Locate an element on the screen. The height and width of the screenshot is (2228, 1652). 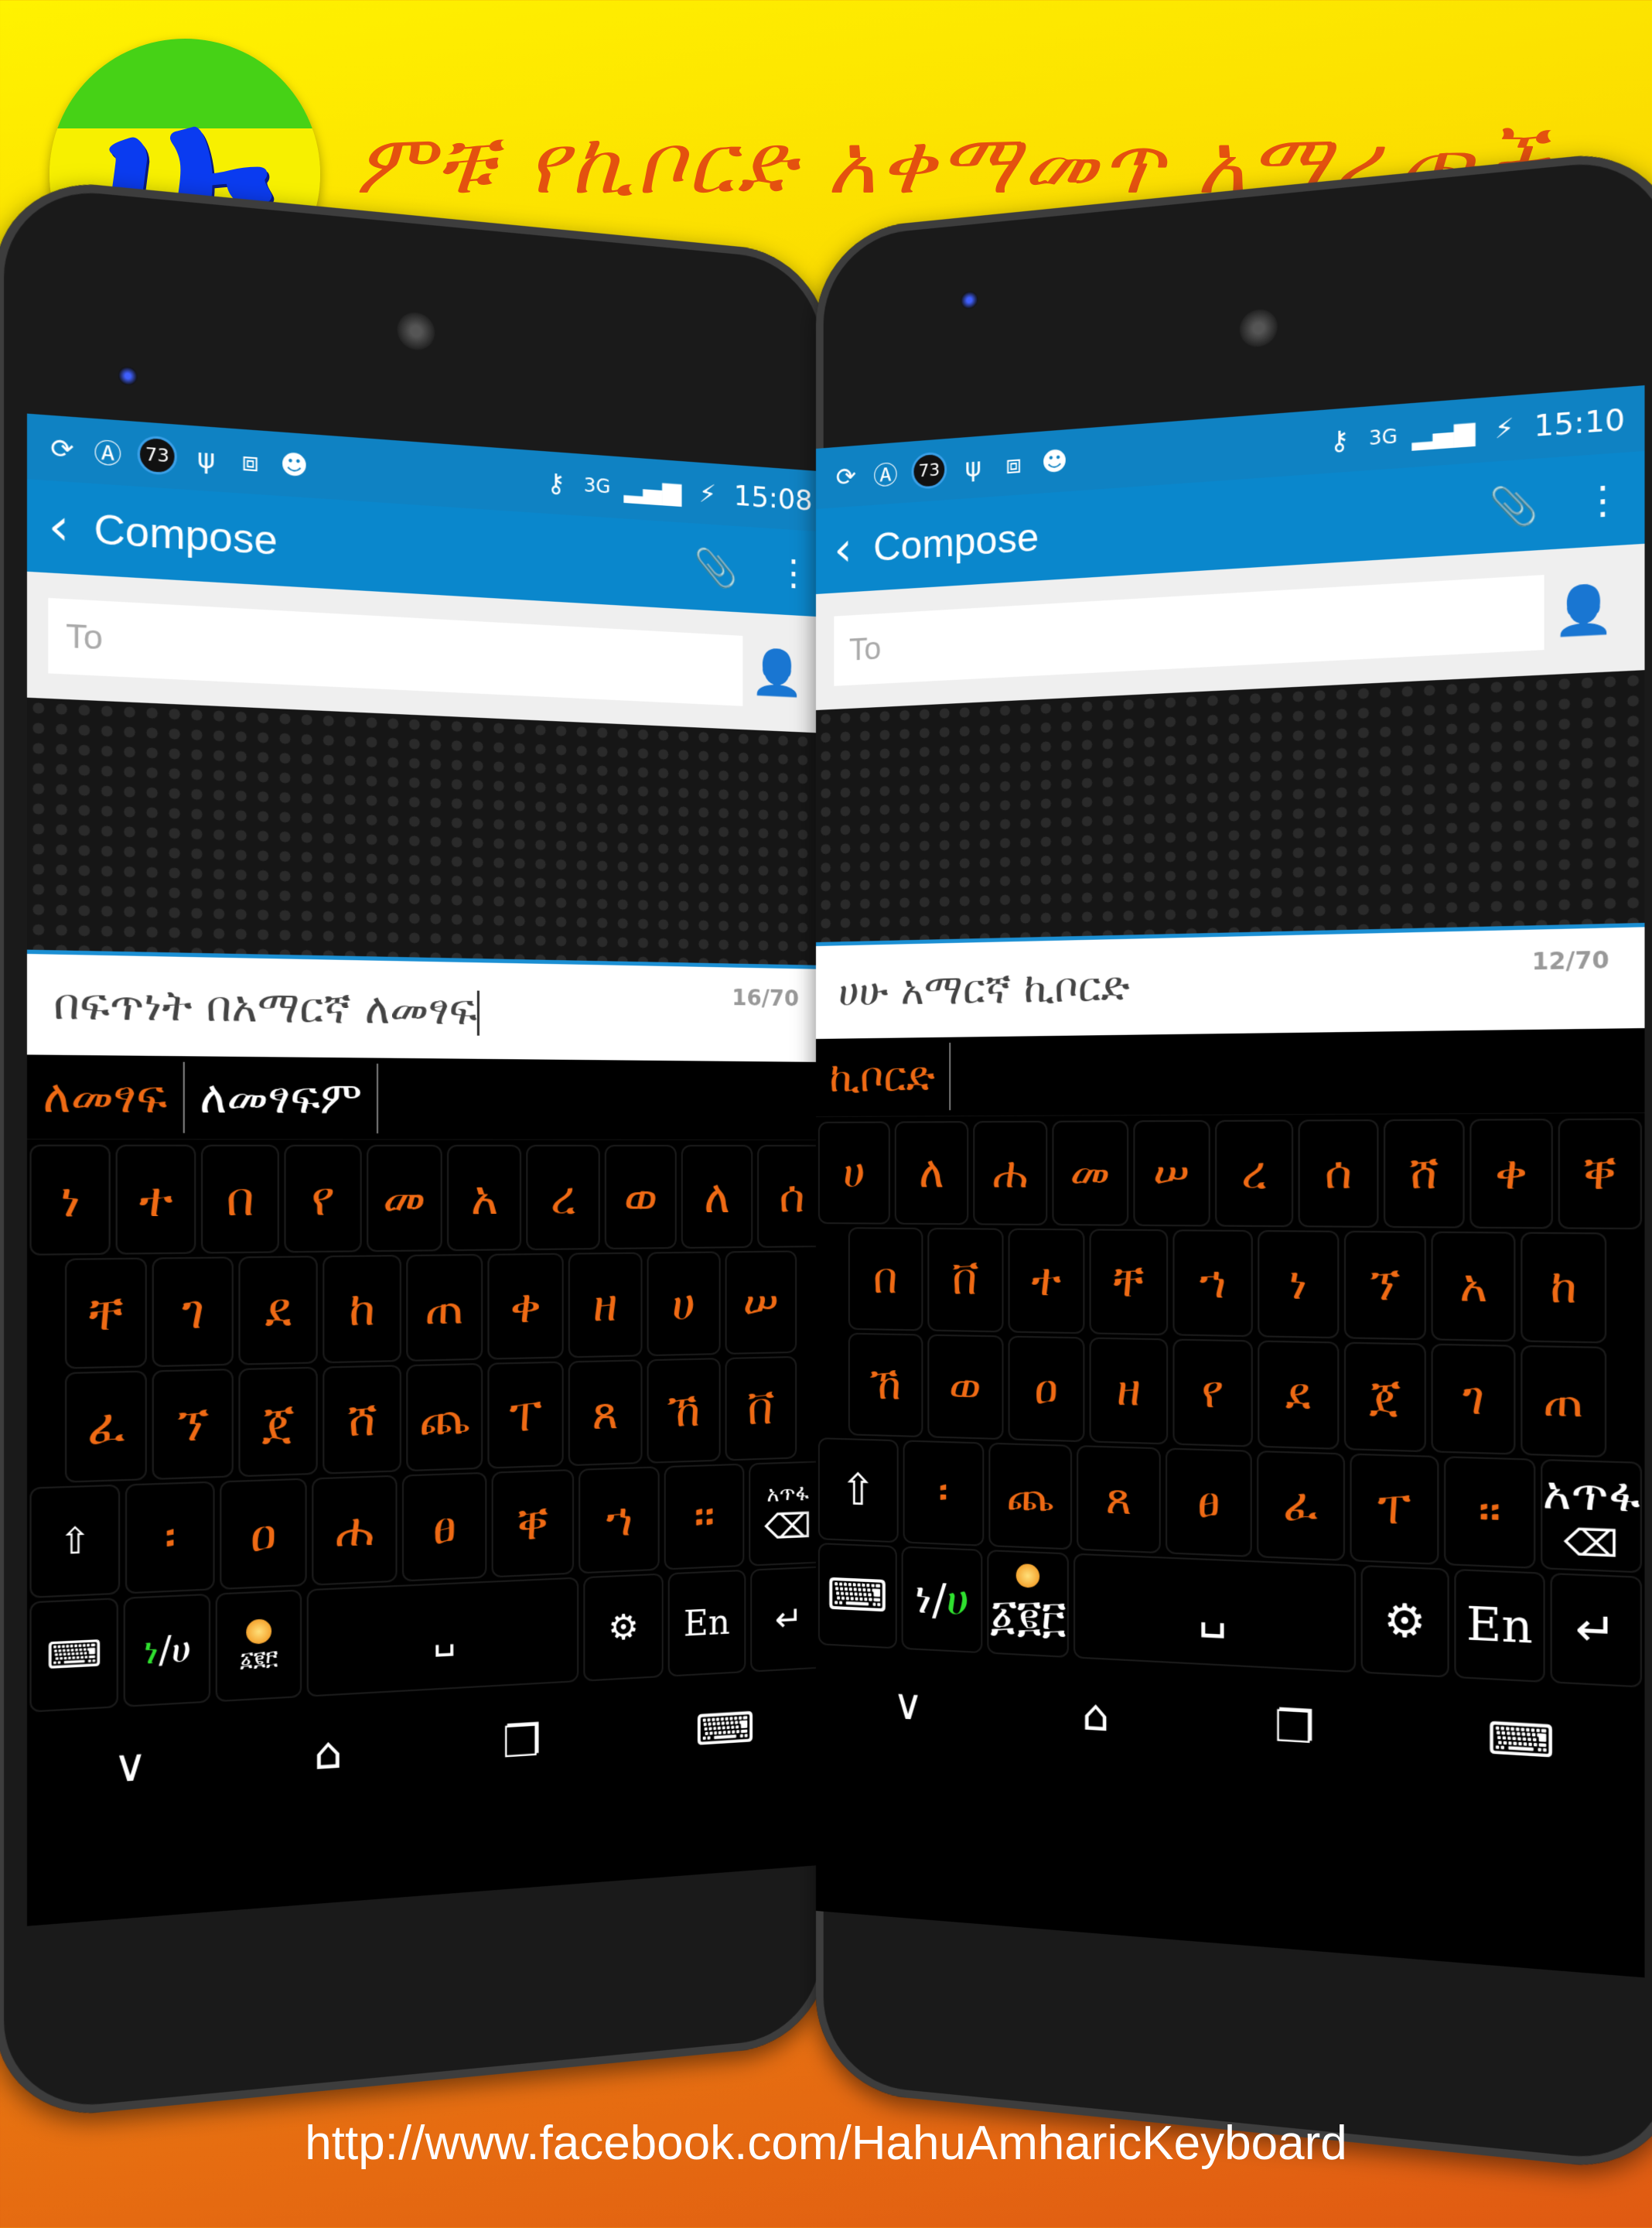
space-key: ␣ is located at coordinates (442, 1637).